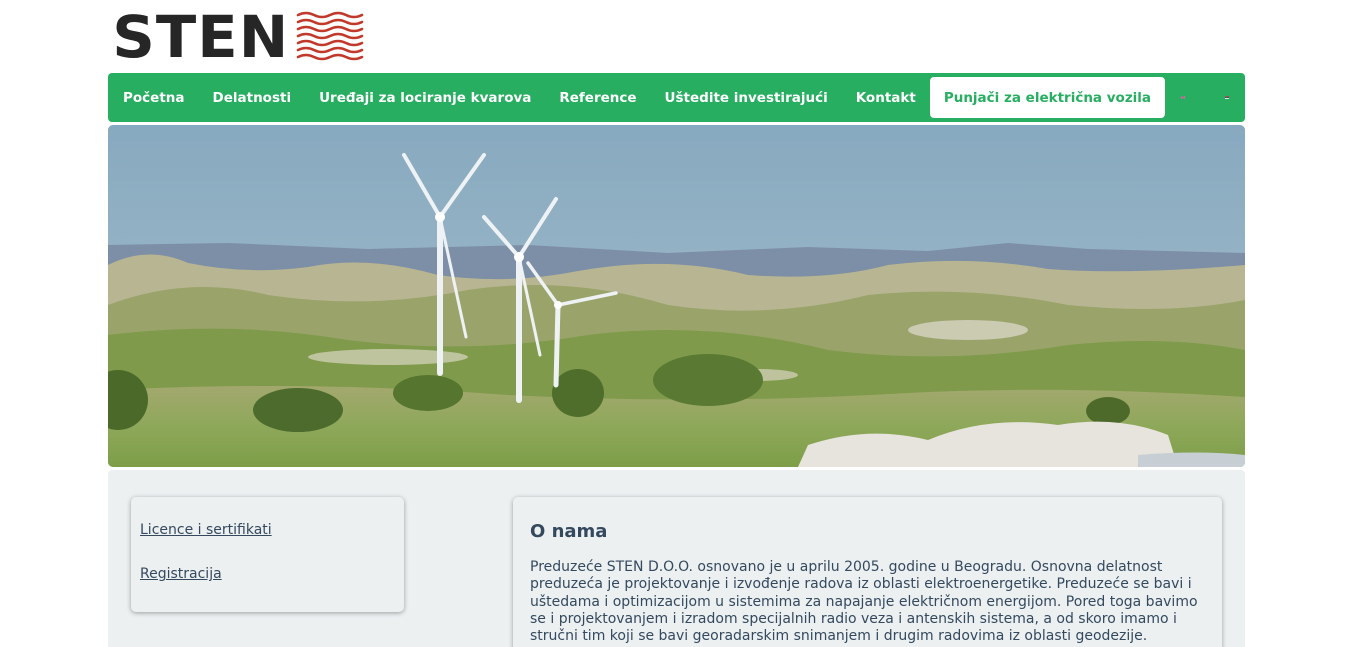  I want to click on flag-uk-icon, so click(1183, 97).